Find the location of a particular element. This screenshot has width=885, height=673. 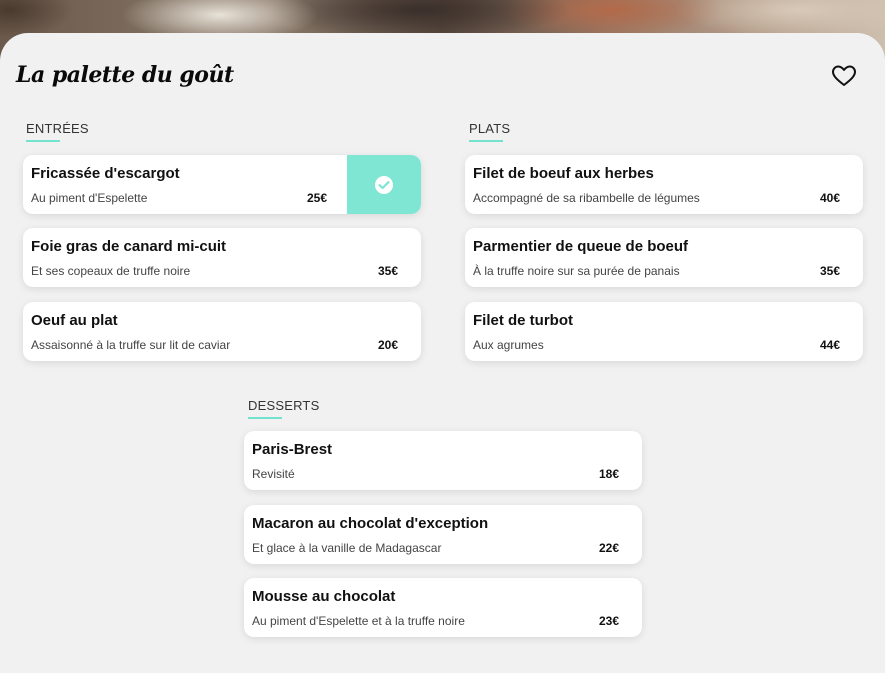

item-name: Filet de turbot is located at coordinates (523, 320).